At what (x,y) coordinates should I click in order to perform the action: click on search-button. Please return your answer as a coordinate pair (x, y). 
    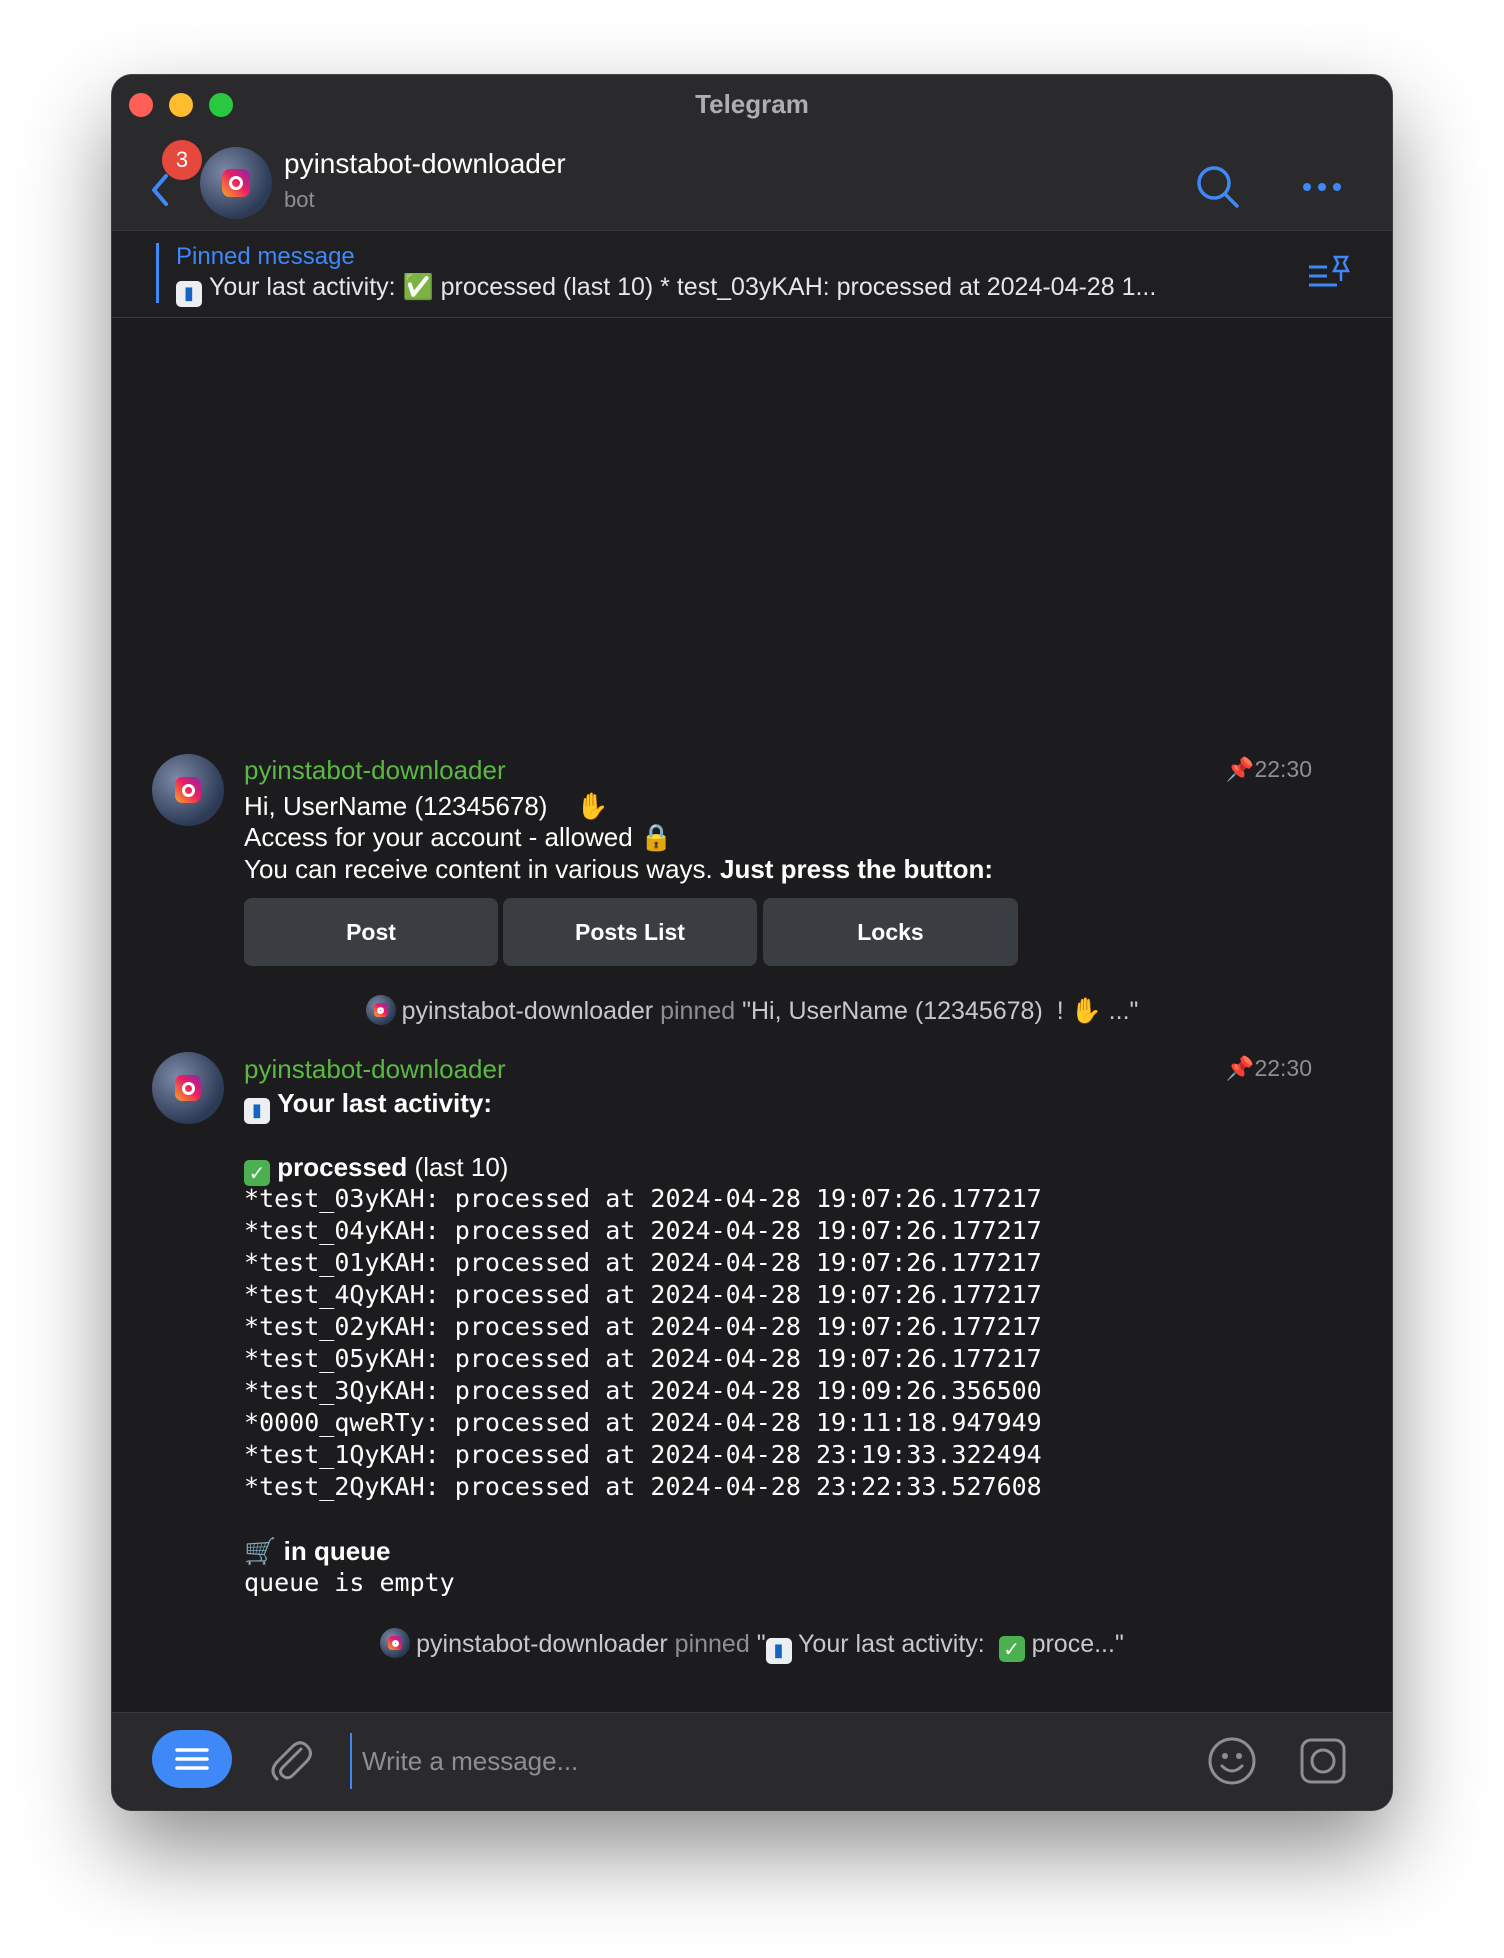
    Looking at the image, I should click on (1218, 187).